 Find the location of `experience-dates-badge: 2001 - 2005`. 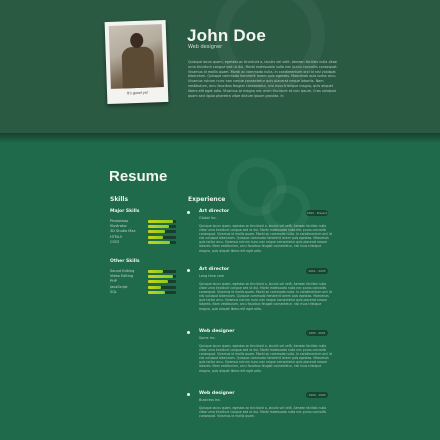

experience-dates-badge: 2001 - 2005 is located at coordinates (317, 271).